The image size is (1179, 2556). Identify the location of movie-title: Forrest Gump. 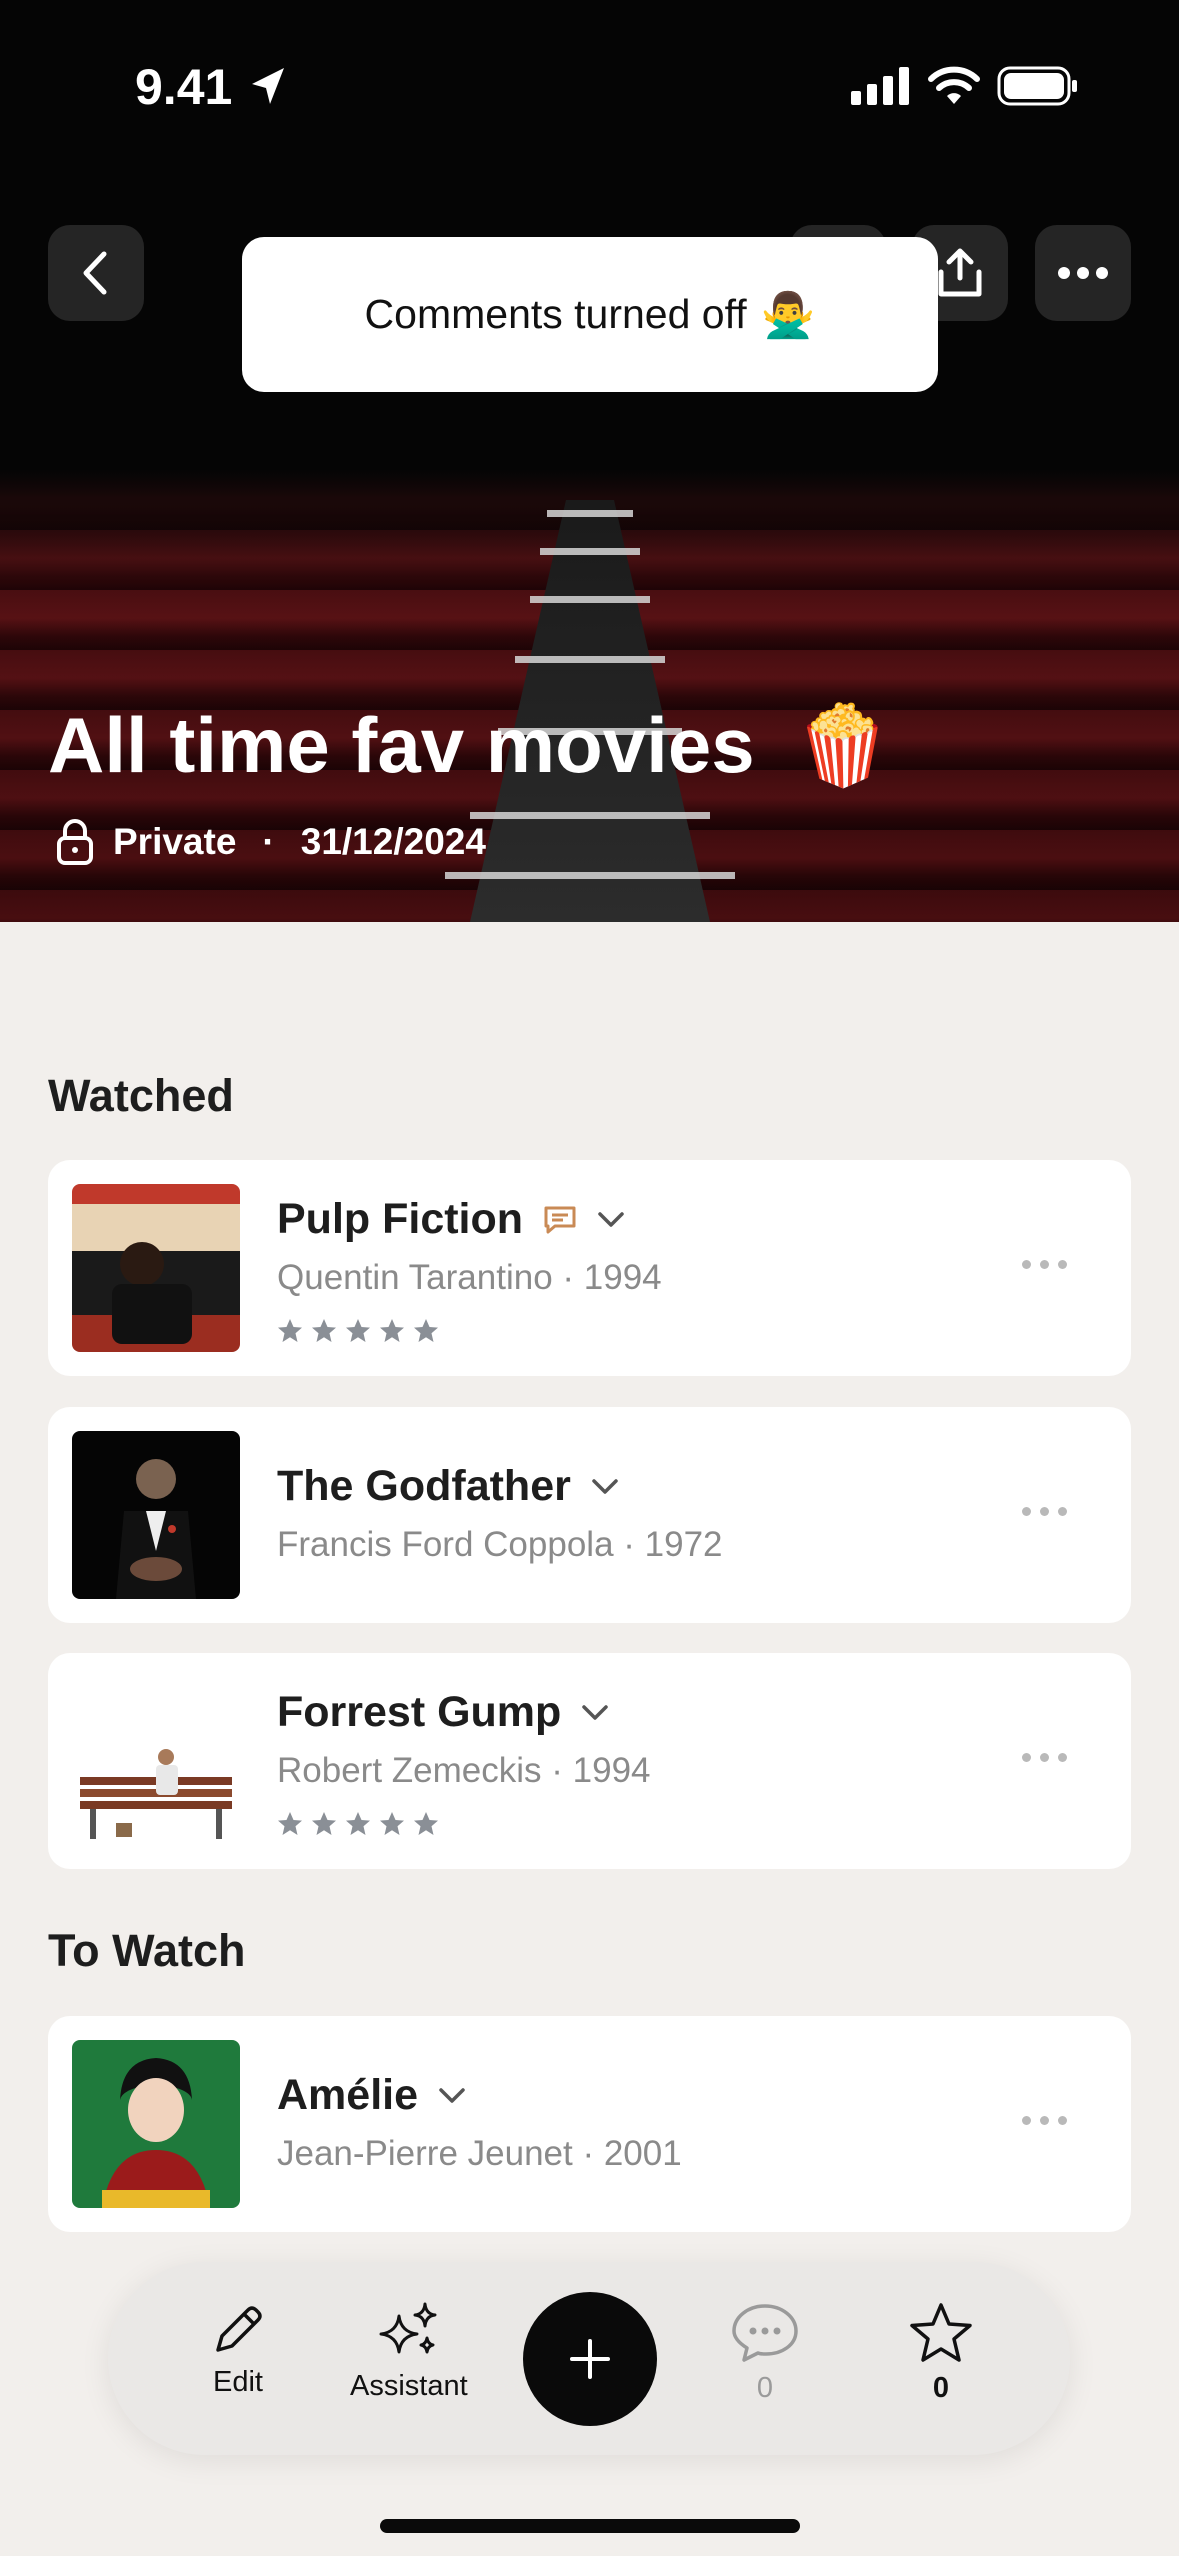
(419, 1712).